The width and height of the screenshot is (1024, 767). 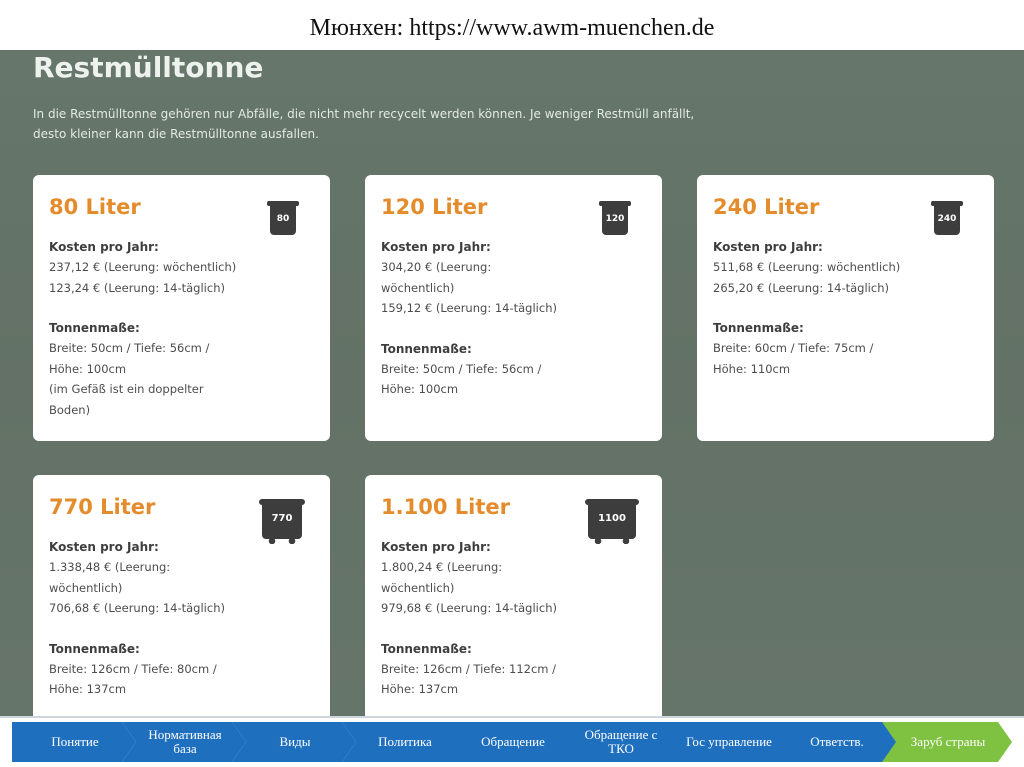 What do you see at coordinates (70, 409) in the screenshot?
I see `dimensions-line: Boden)` at bounding box center [70, 409].